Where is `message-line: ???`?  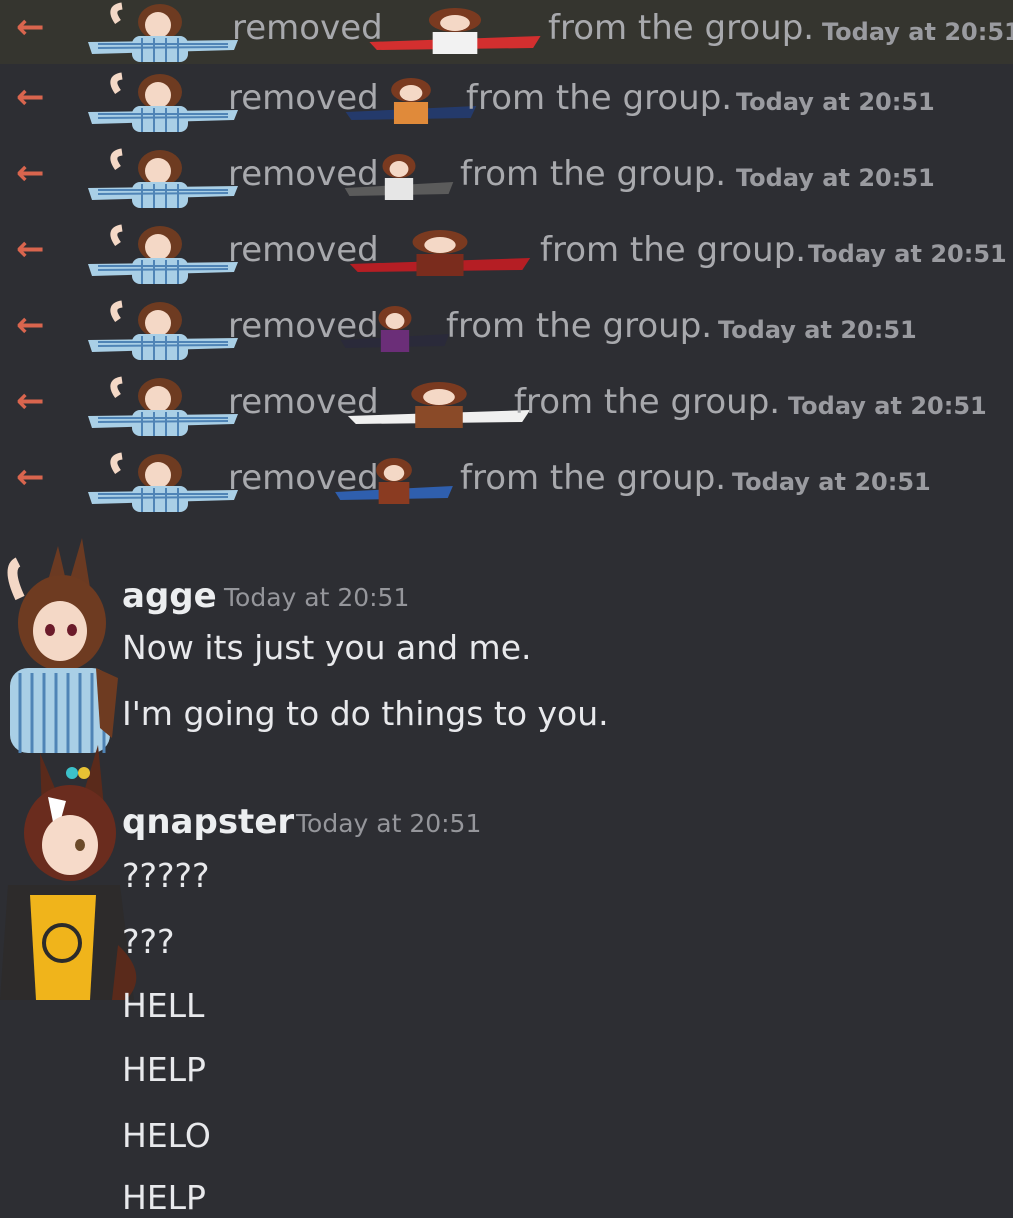 message-line: ??? is located at coordinates (148, 941).